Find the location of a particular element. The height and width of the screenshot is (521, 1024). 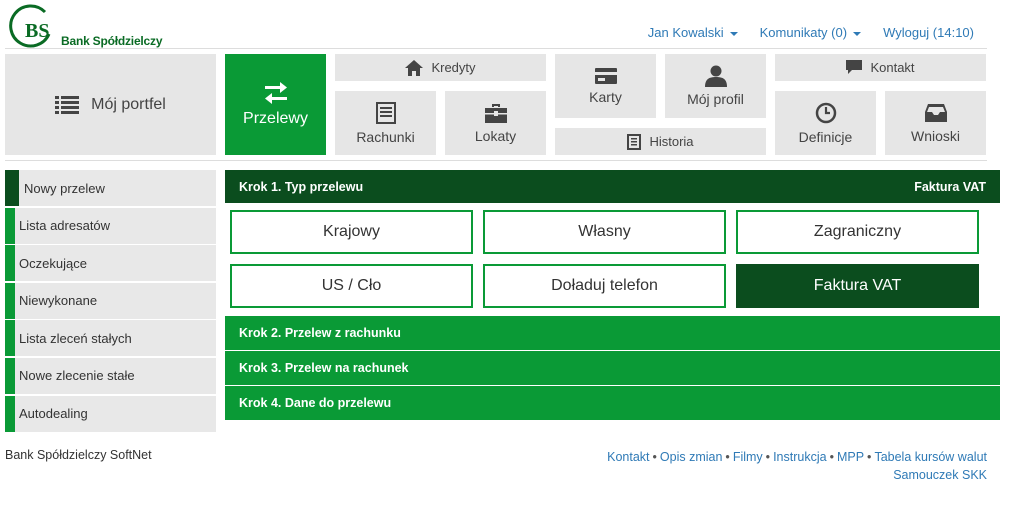

briefcase-icon is located at coordinates (495, 113).